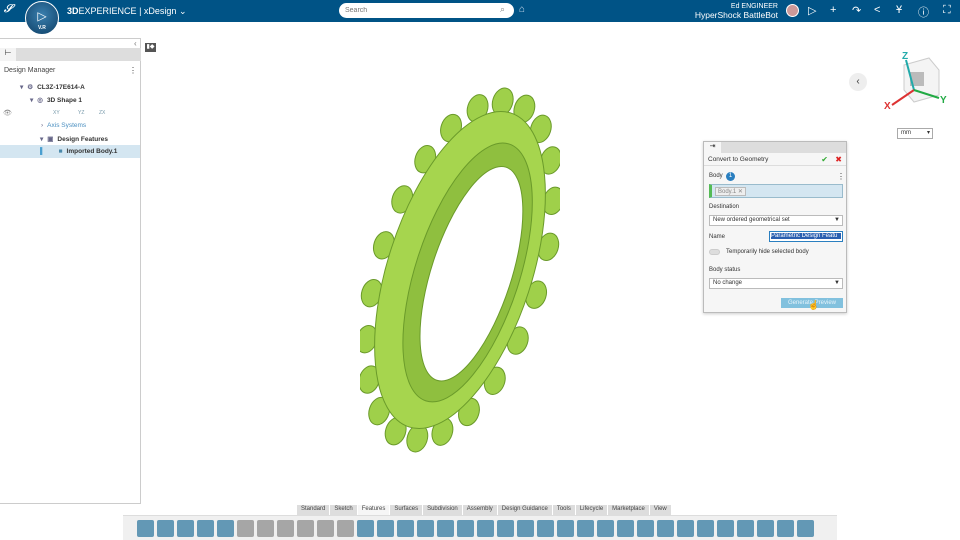 The image size is (960, 540). What do you see at coordinates (8, 54) in the screenshot?
I see `tree-tab-icon: ⊢` at bounding box center [8, 54].